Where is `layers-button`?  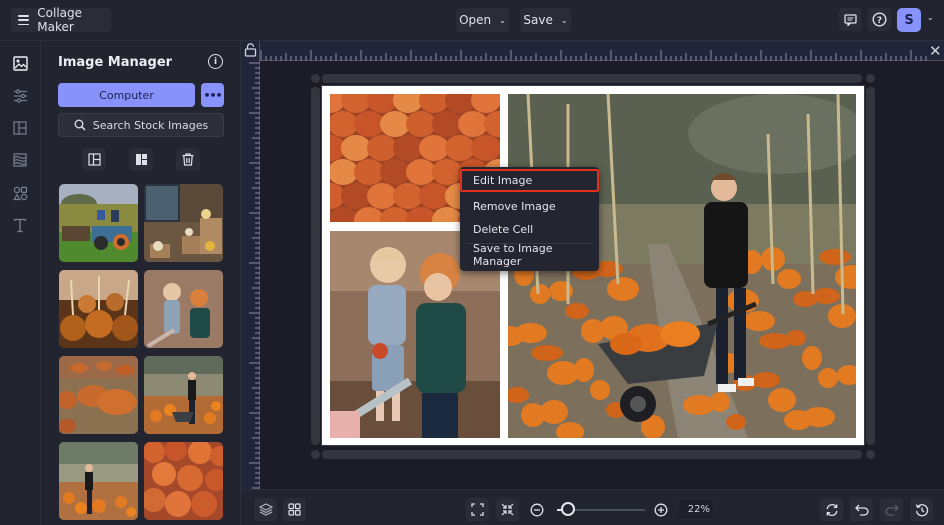 layers-button is located at coordinates (265, 509).